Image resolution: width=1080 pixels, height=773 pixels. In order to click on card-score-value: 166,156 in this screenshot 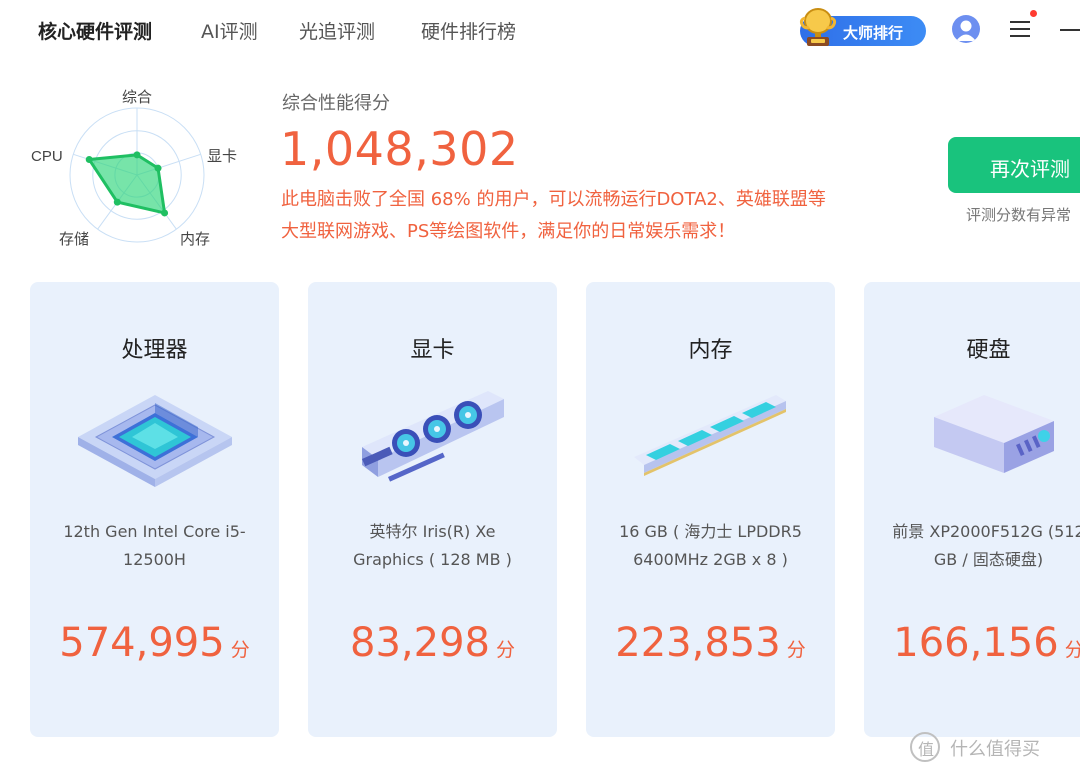, I will do `click(976, 643)`.